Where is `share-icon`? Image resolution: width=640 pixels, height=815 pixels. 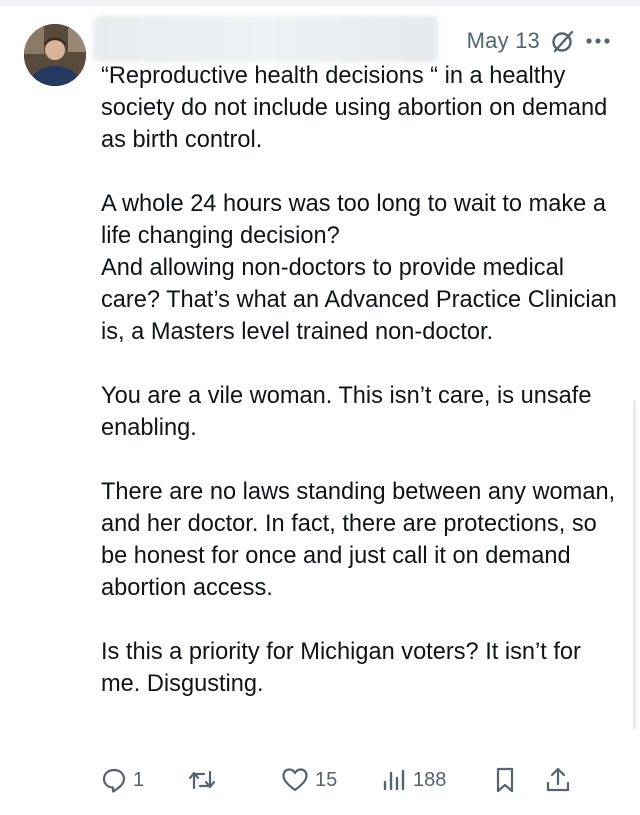 share-icon is located at coordinates (558, 780).